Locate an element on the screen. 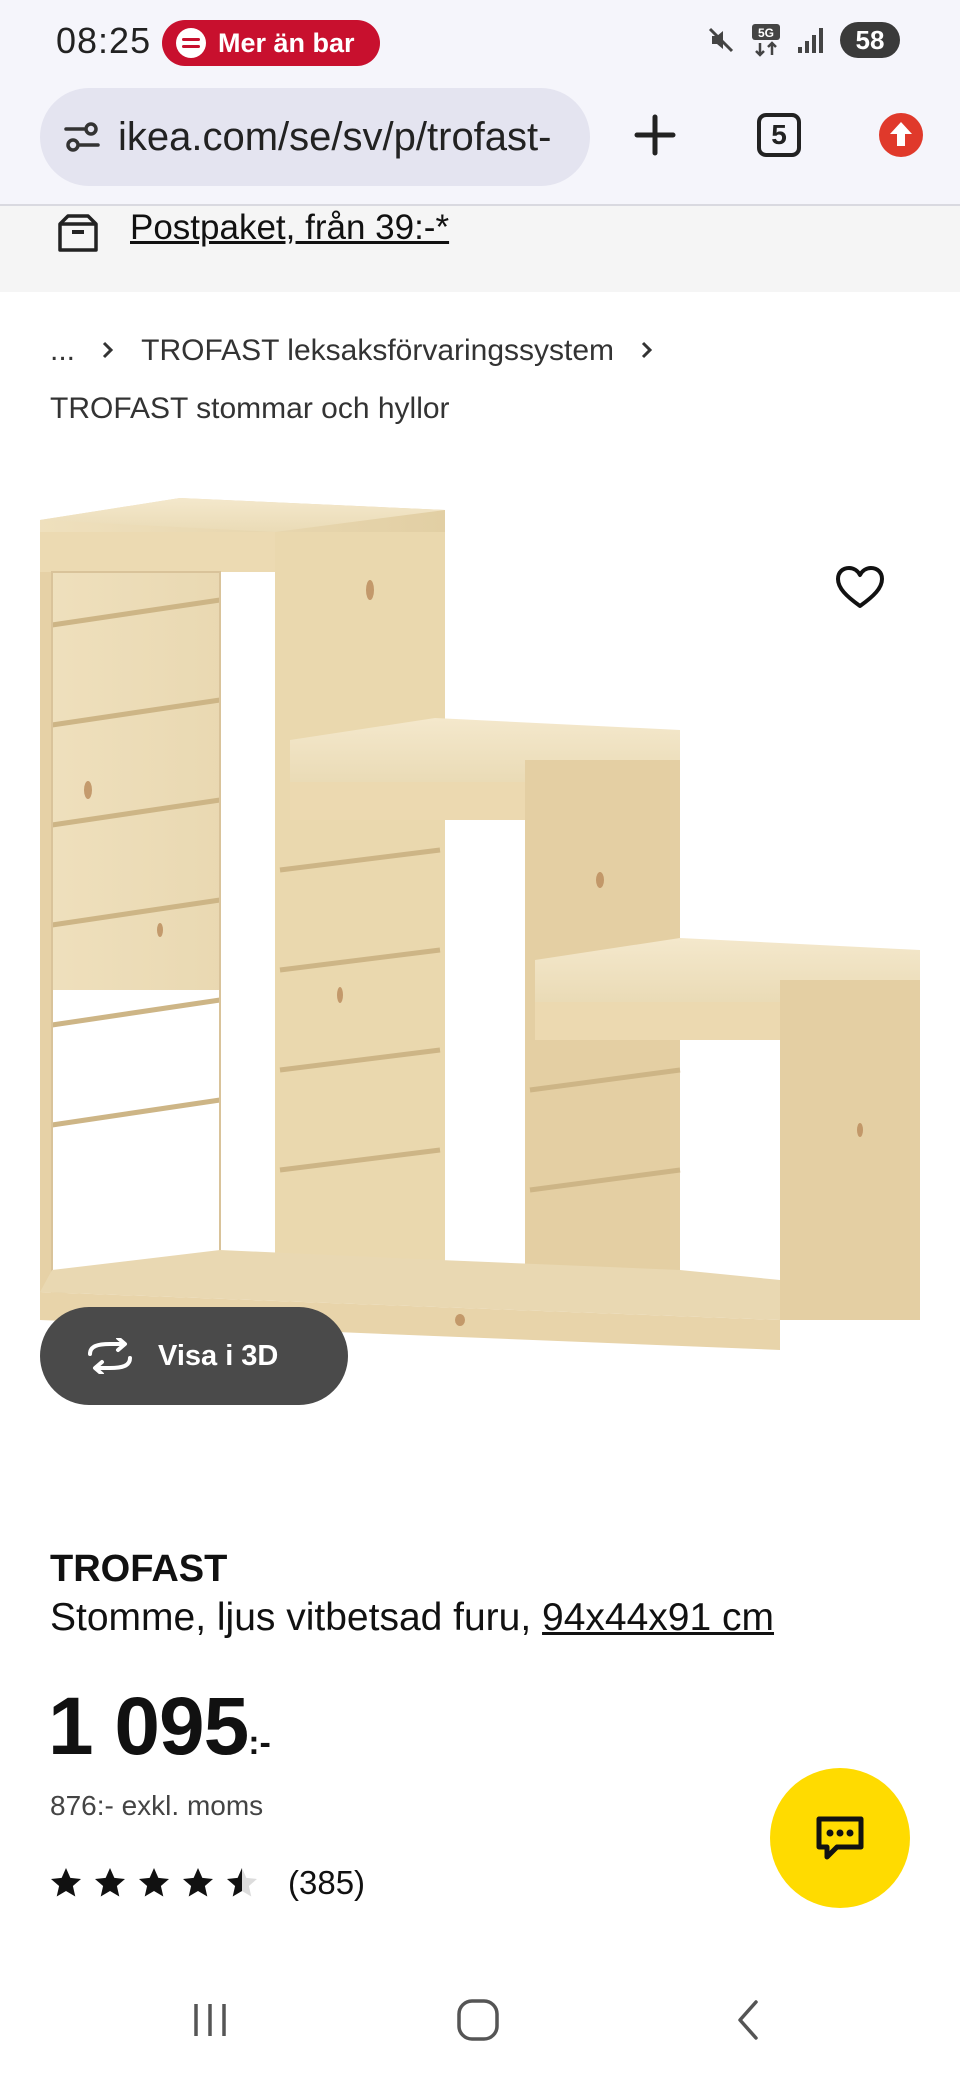  recent-apps-button is located at coordinates (210, 2020).